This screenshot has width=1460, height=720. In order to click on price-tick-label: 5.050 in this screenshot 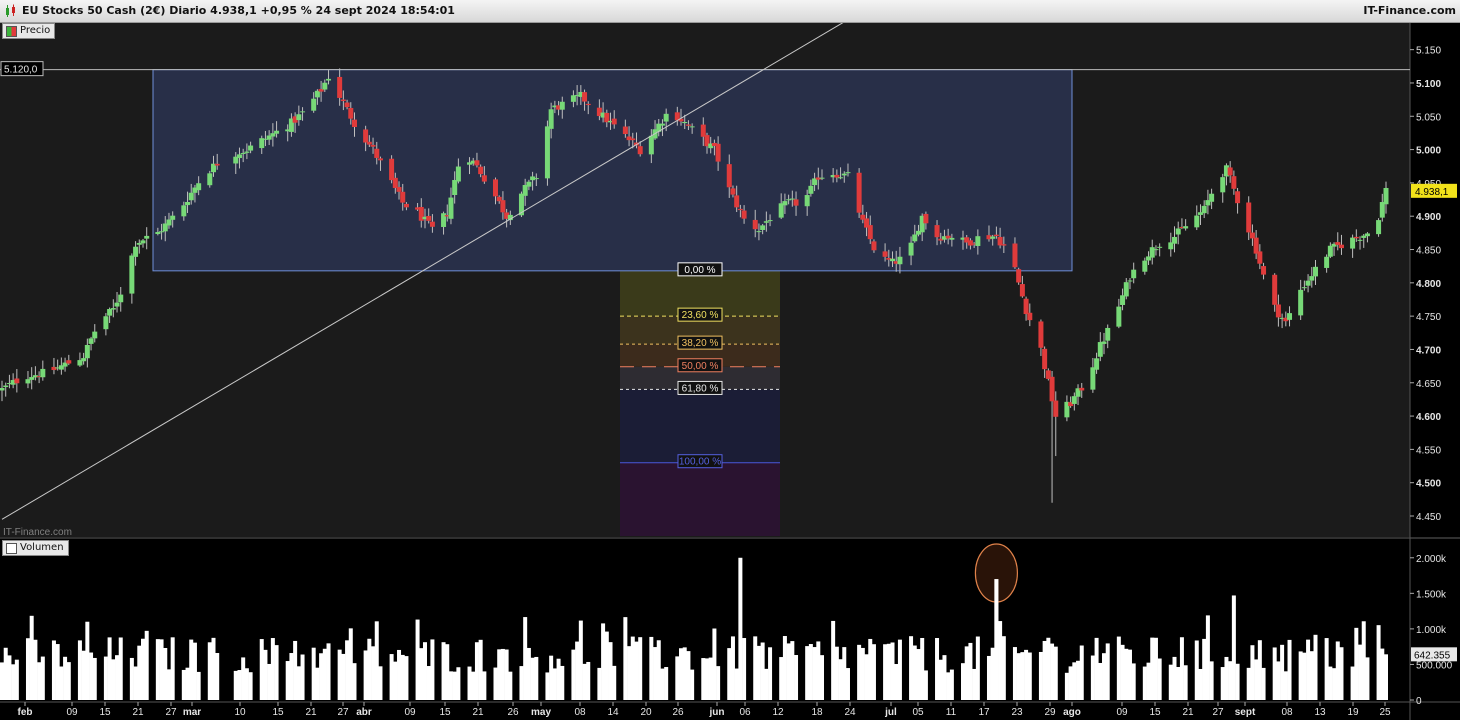, I will do `click(1428, 117)`.